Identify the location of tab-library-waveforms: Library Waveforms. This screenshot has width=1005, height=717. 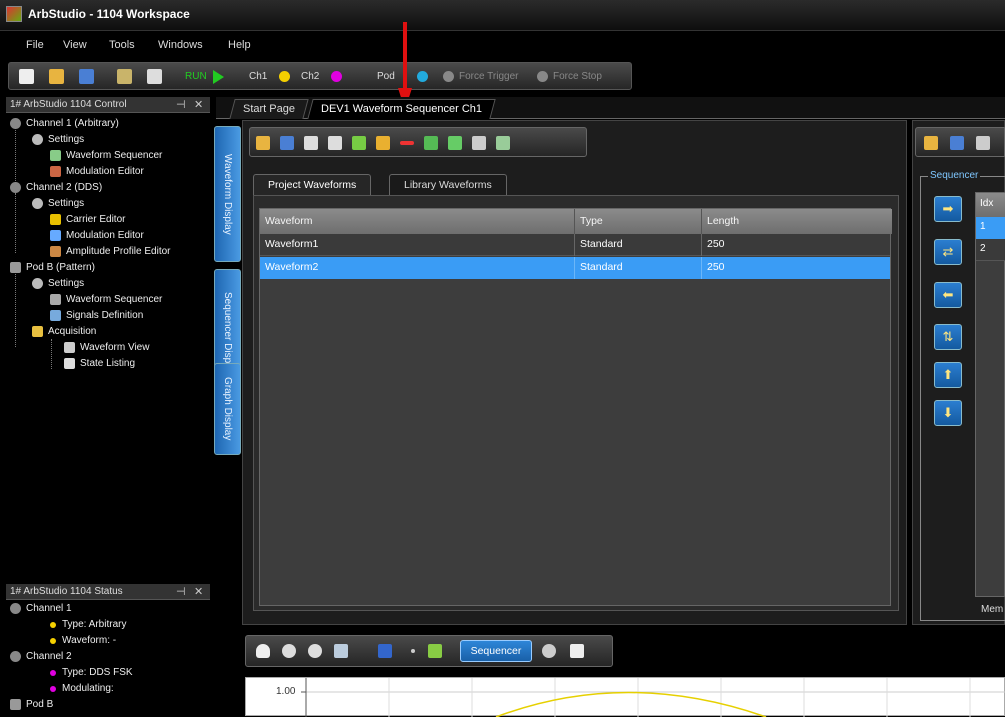
(448, 185).